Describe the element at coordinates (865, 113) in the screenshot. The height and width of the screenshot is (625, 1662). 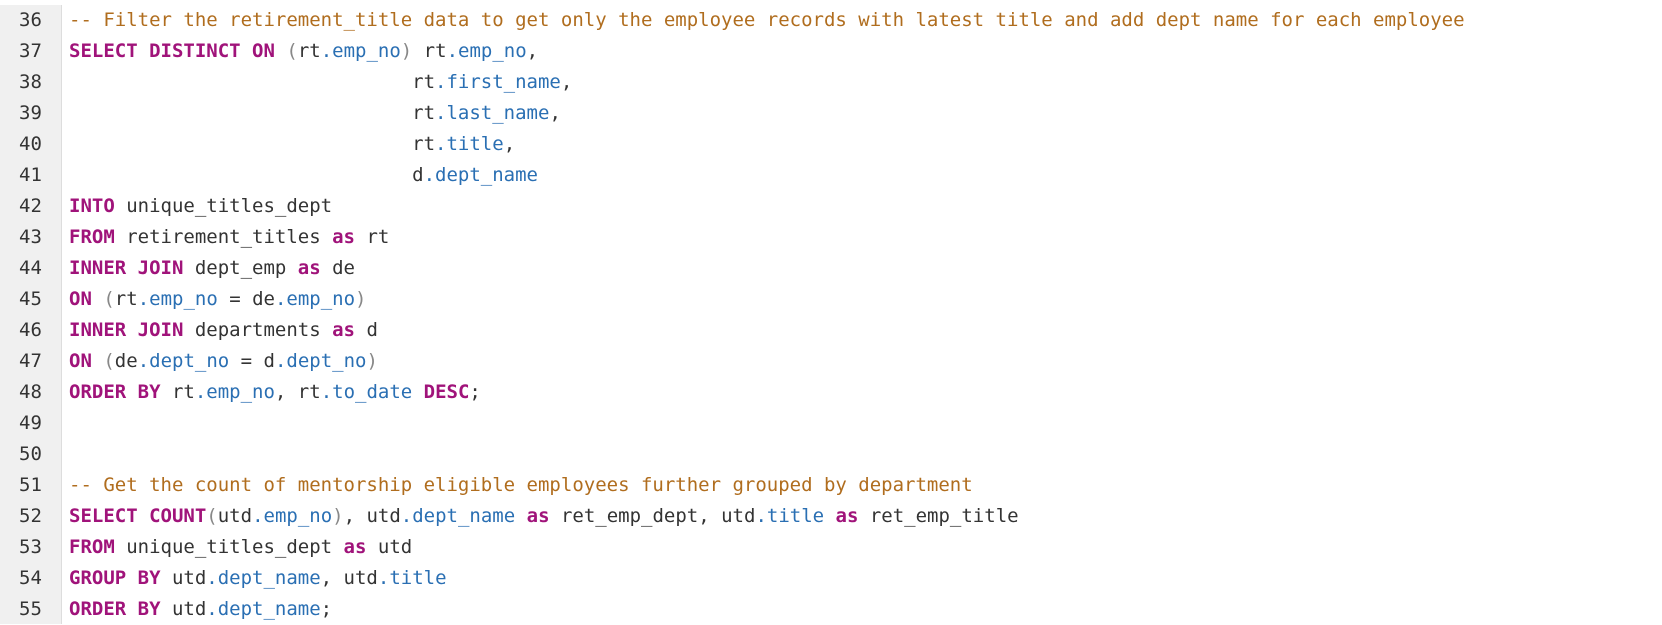
I see `code-line: rt.last_name,` at that location.